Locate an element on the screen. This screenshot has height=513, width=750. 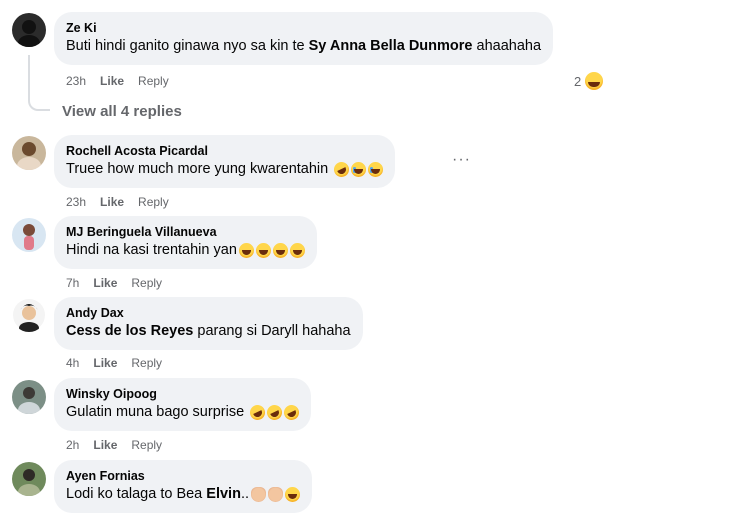
comment-author: Rochell Acosta Picardal is located at coordinates (224, 151).